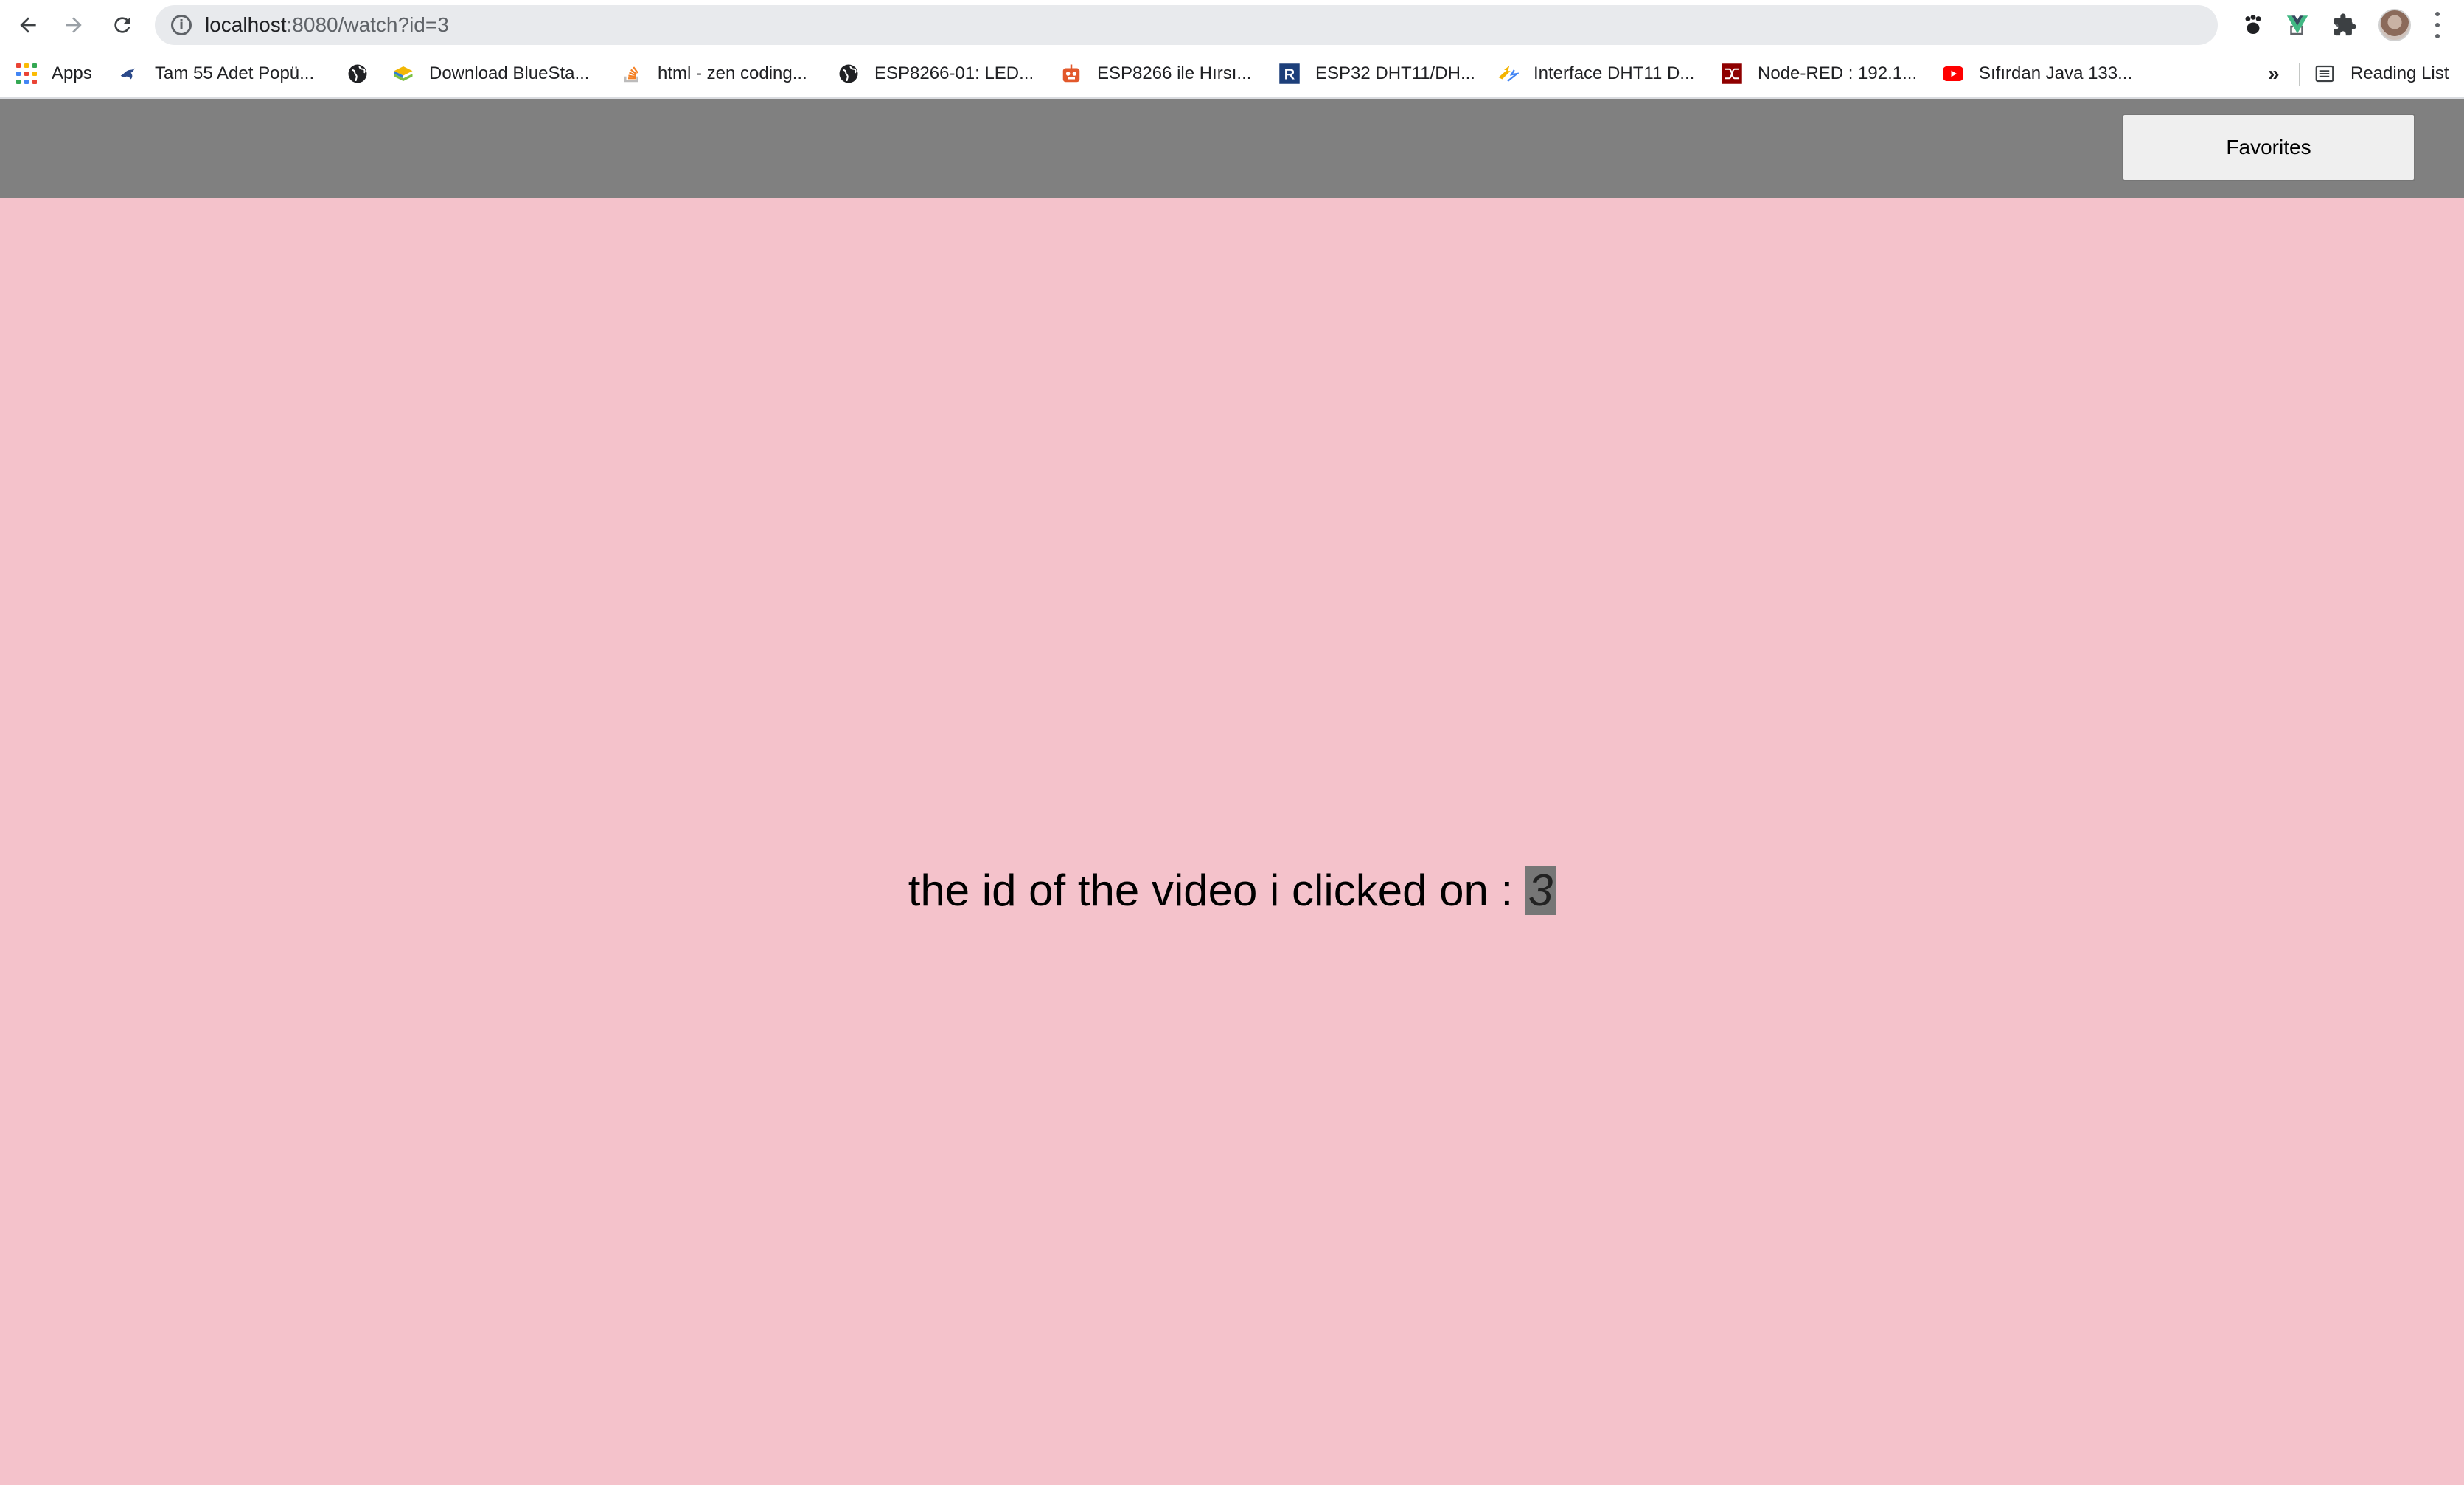  I want to click on bookmark-apps: Apps, so click(54, 73).